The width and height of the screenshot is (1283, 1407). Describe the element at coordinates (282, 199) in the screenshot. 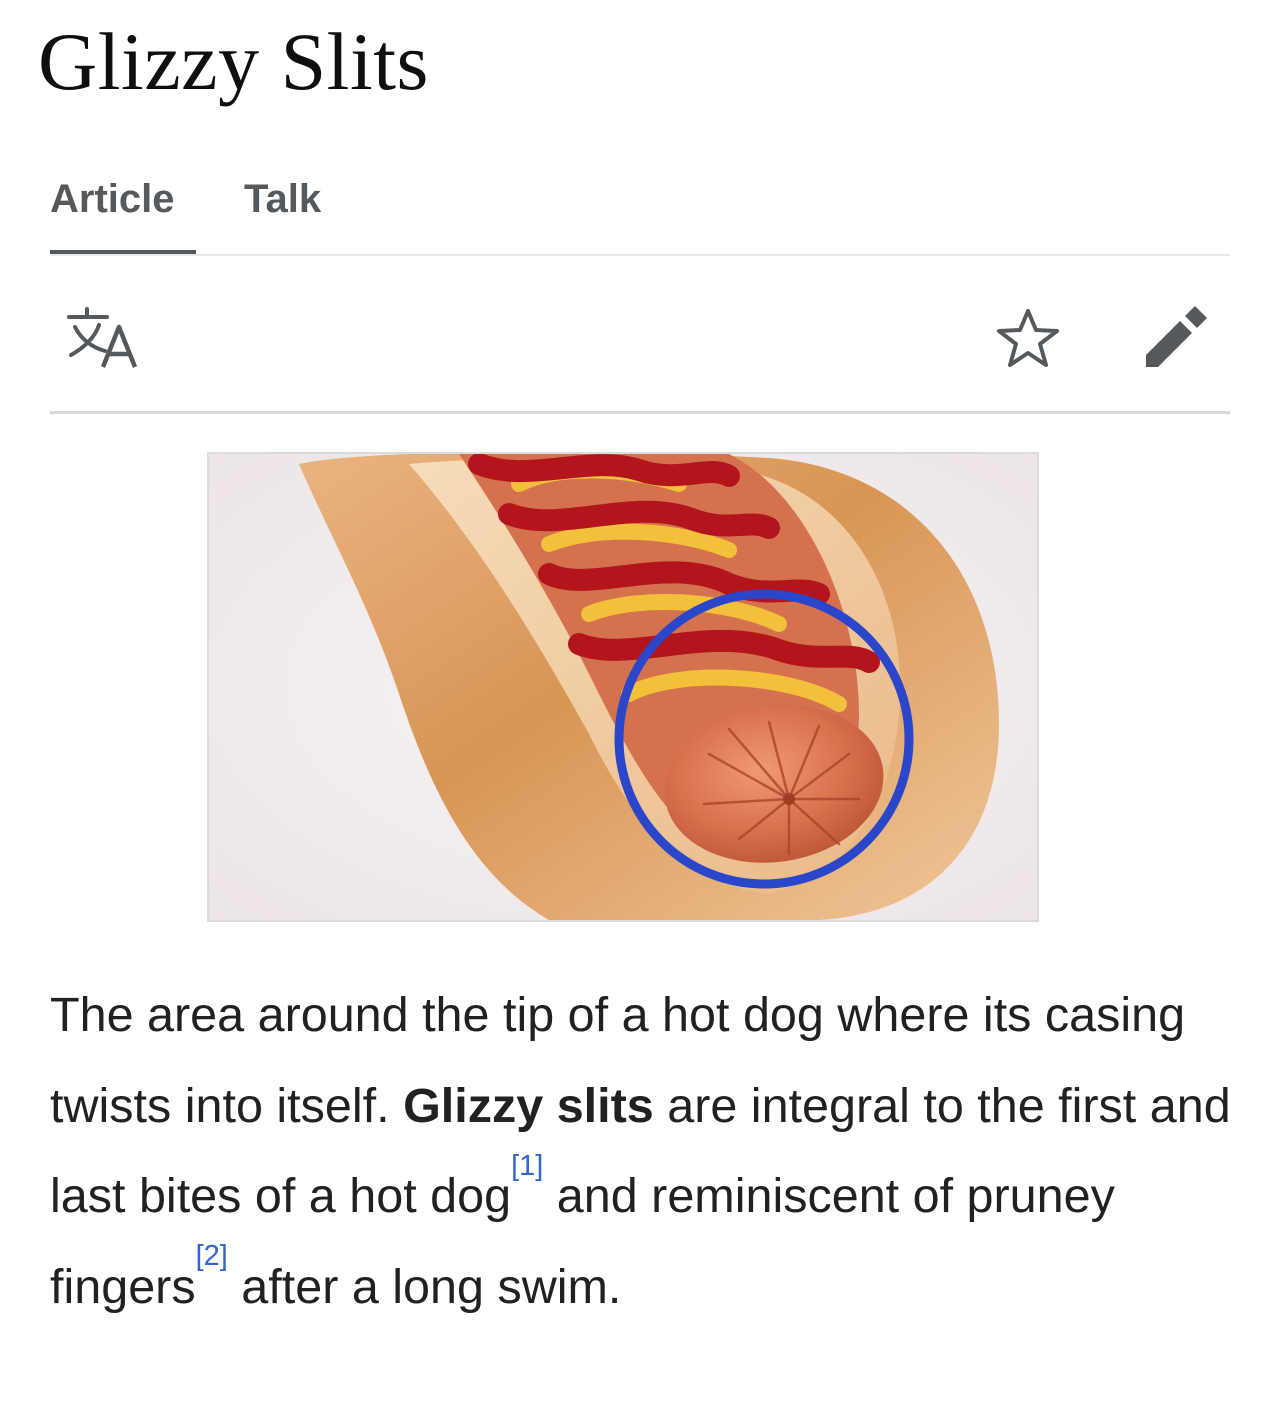

I see `tab-talk: Talk` at that location.